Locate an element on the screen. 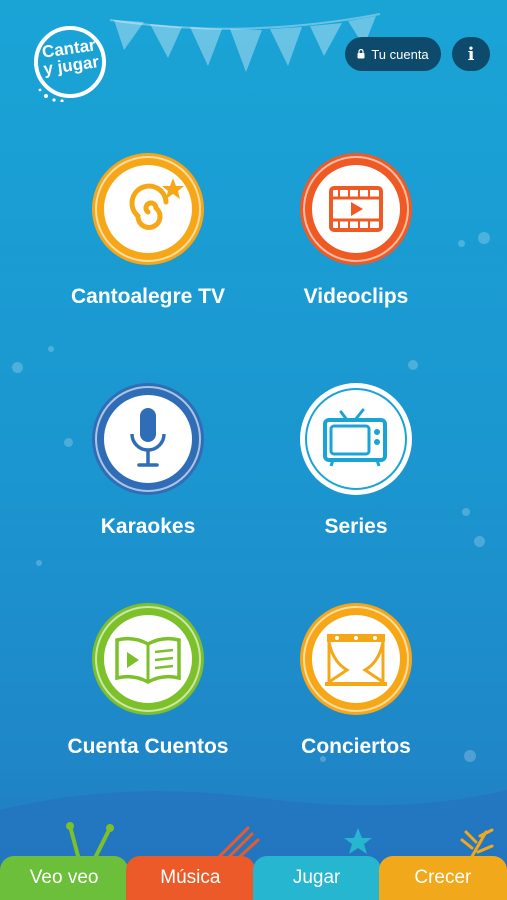 This screenshot has height=900, width=507. tab-musica: Música is located at coordinates (190, 878).